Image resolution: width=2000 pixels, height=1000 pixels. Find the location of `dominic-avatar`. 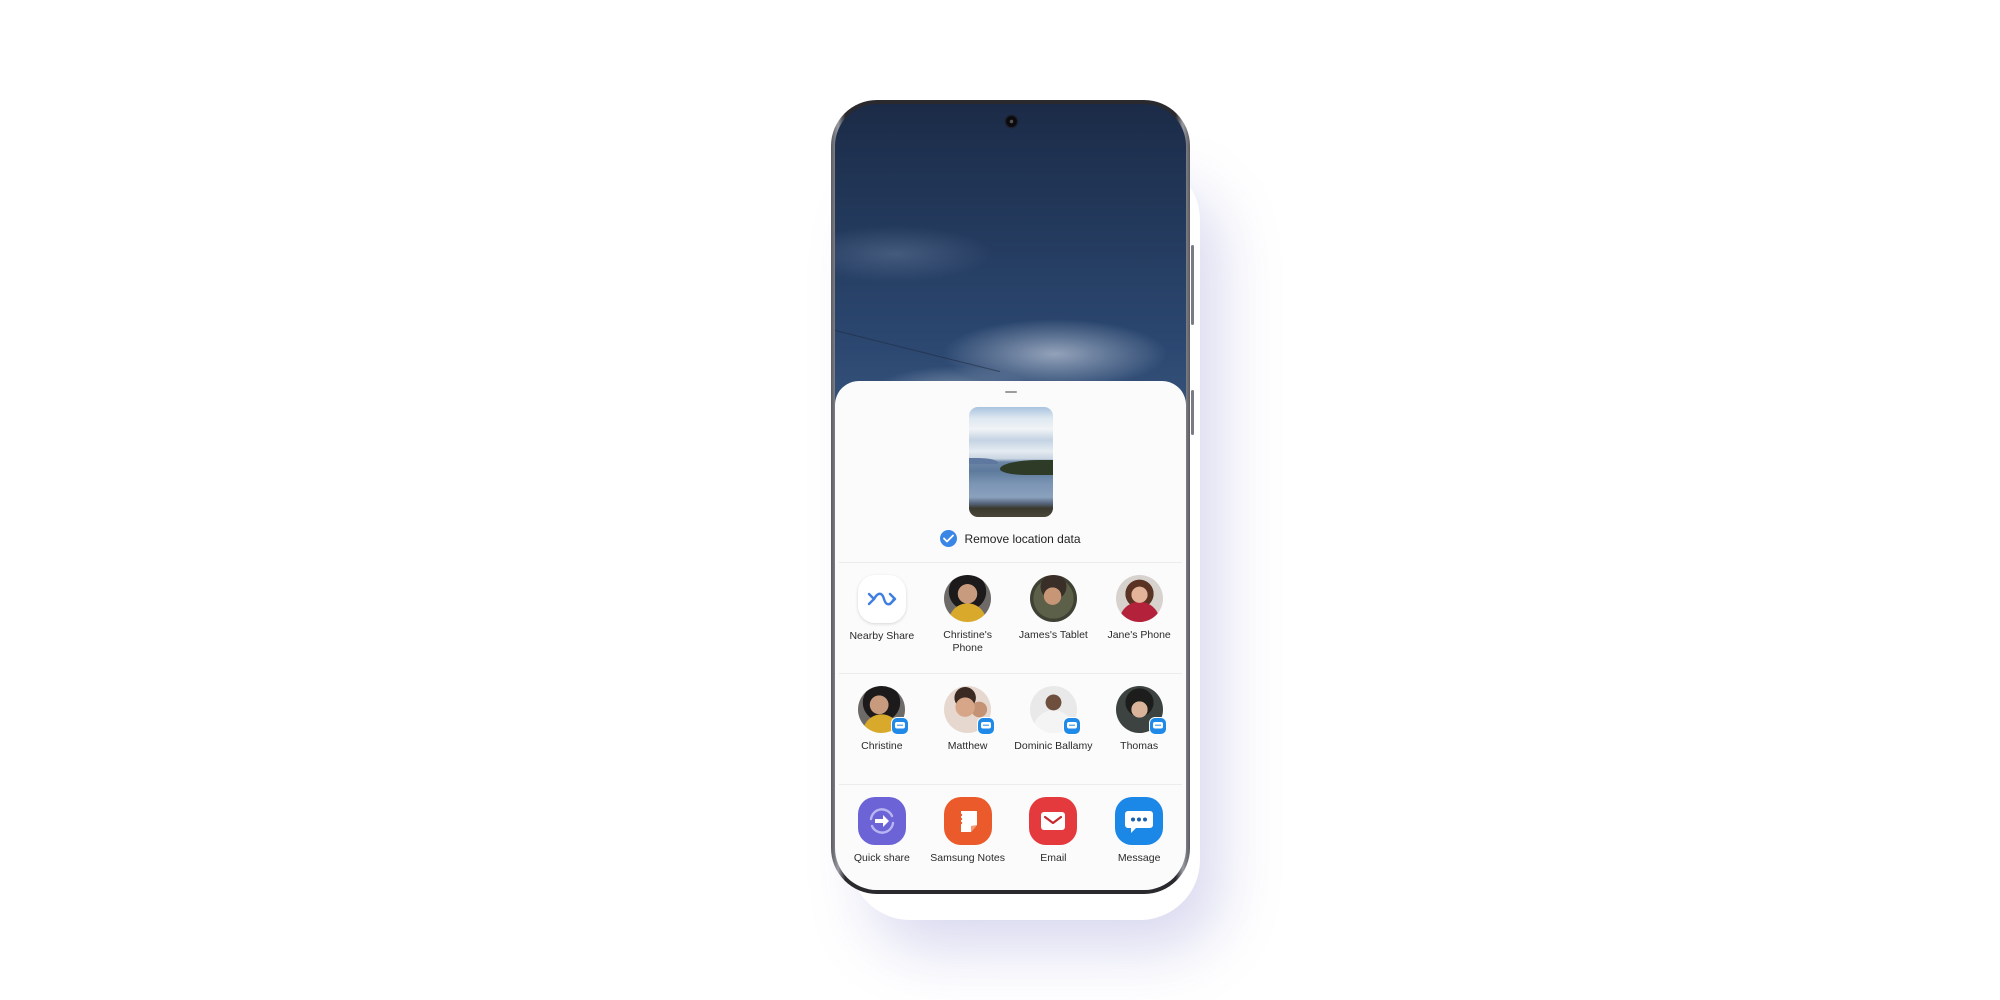

dominic-avatar is located at coordinates (1055, 710).